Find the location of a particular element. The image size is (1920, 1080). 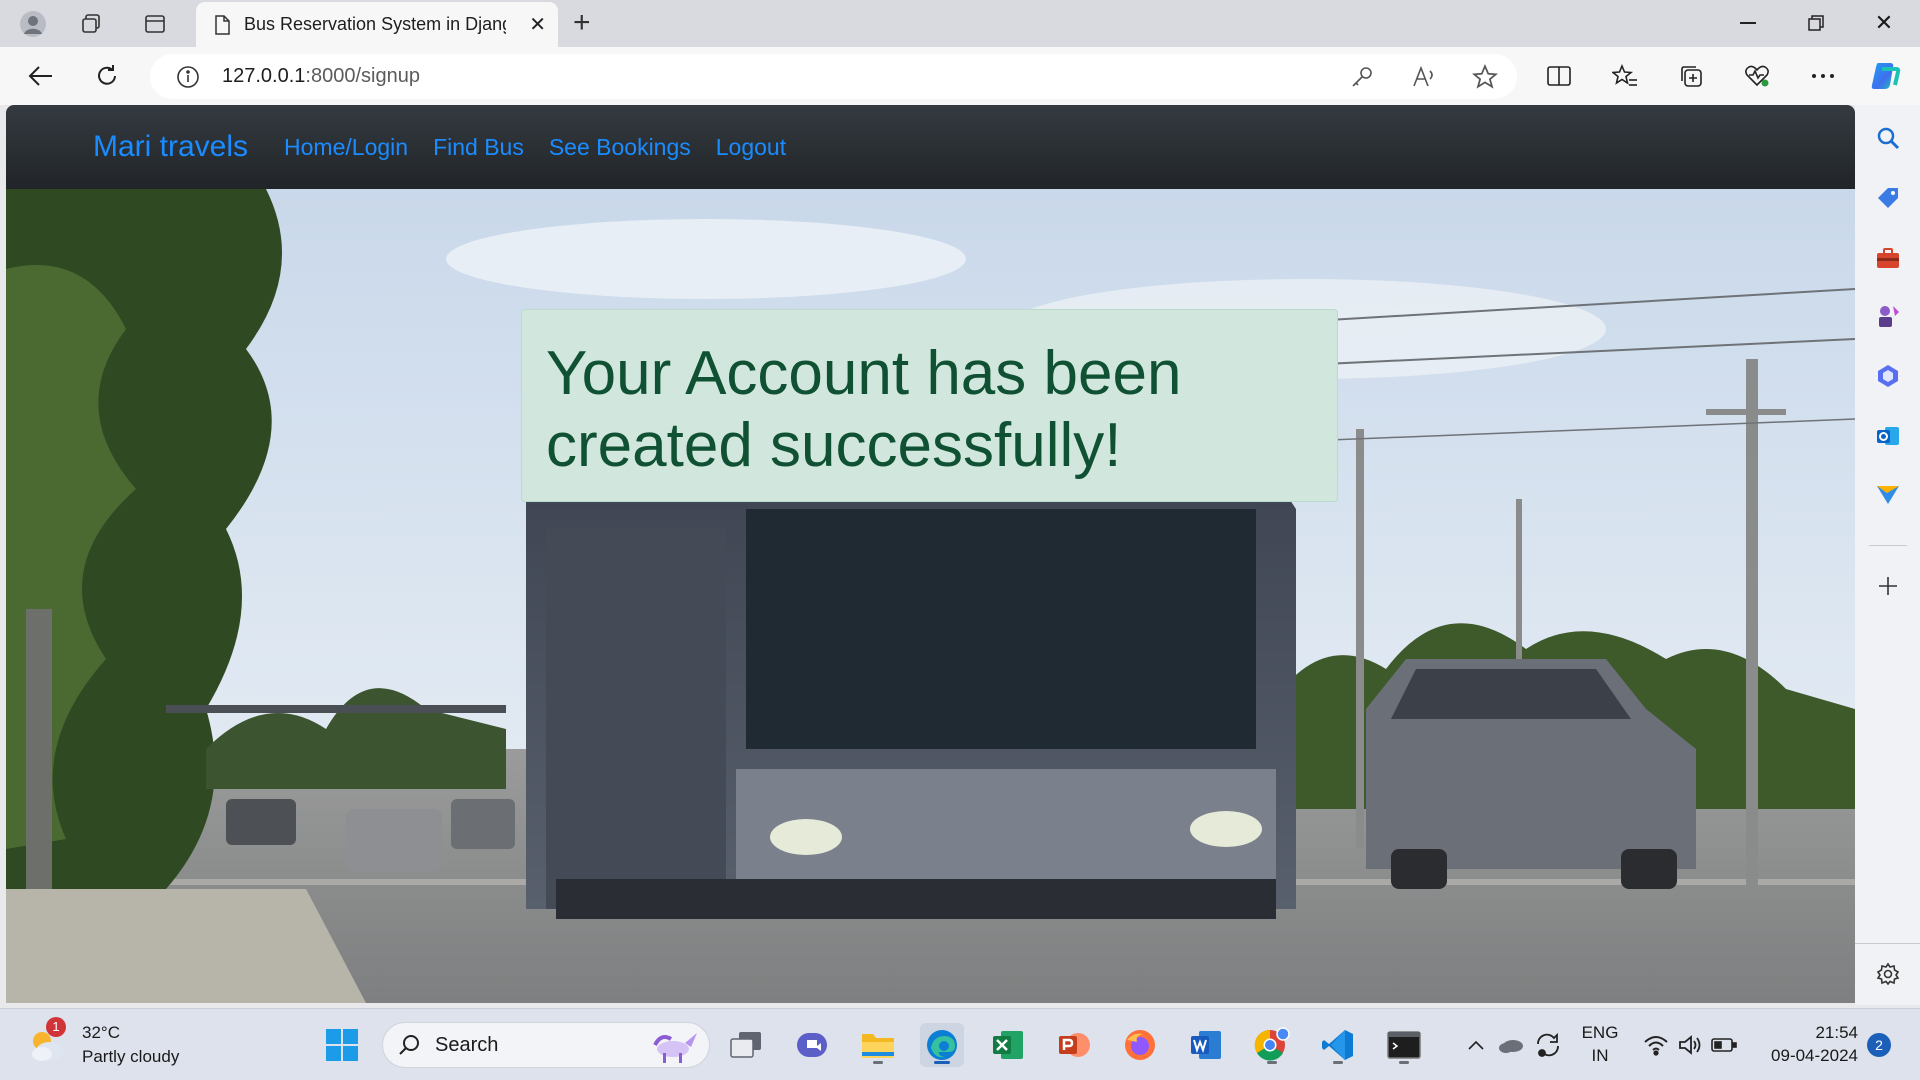

active-tab: Bus Reservation System in Djang ✕ is located at coordinates (377, 24).